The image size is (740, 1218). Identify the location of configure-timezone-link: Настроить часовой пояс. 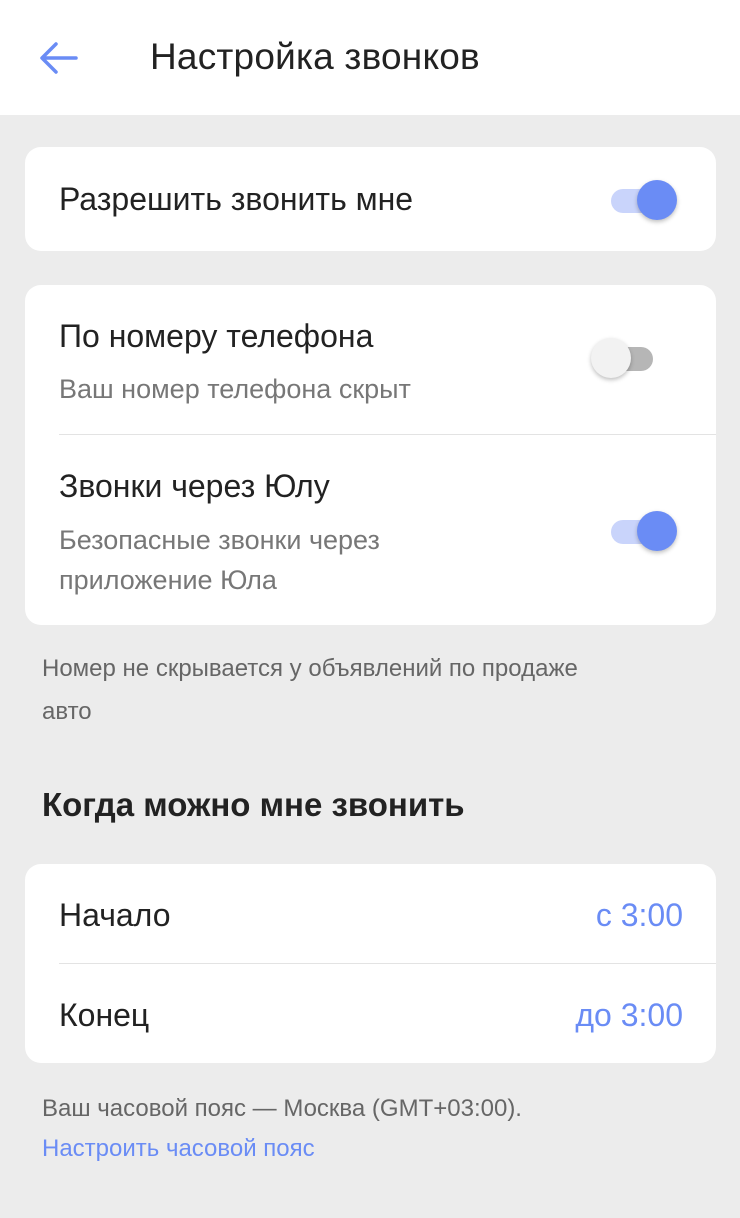
(178, 1149).